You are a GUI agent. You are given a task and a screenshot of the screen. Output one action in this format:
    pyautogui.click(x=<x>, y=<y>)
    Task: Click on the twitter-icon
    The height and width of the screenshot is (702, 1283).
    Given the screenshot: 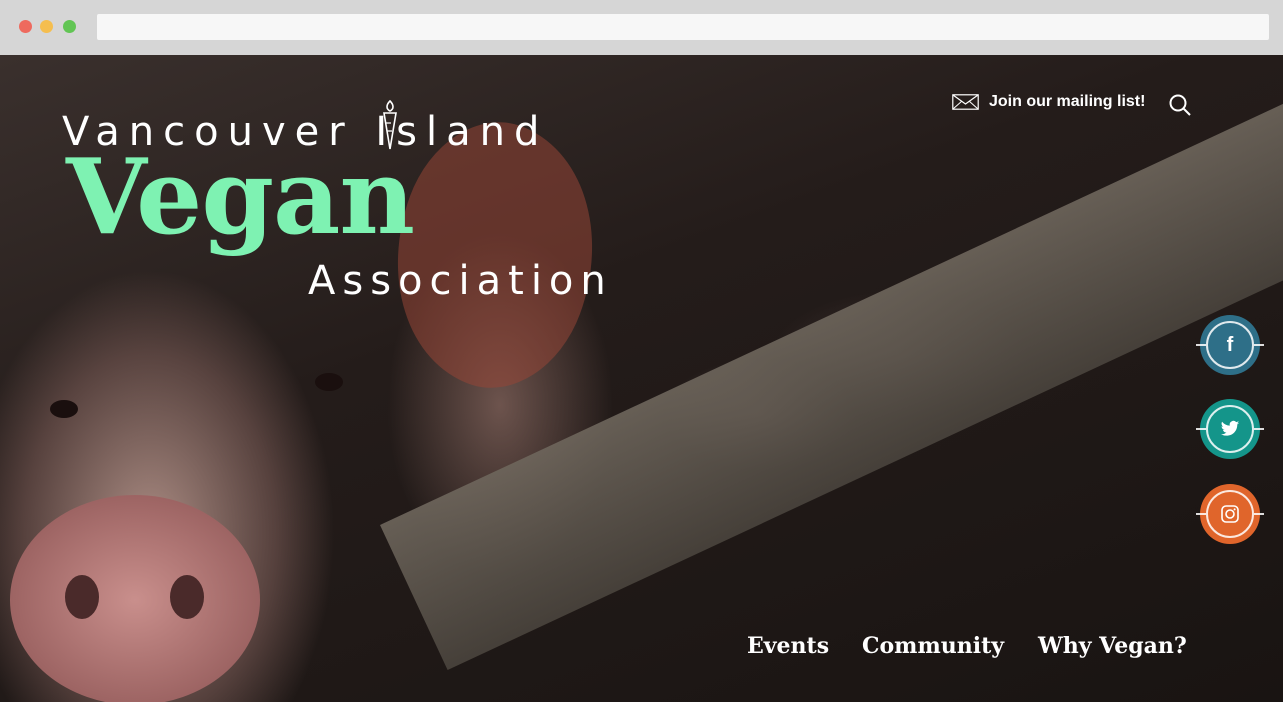 What is the action you would take?
    pyautogui.click(x=1230, y=429)
    